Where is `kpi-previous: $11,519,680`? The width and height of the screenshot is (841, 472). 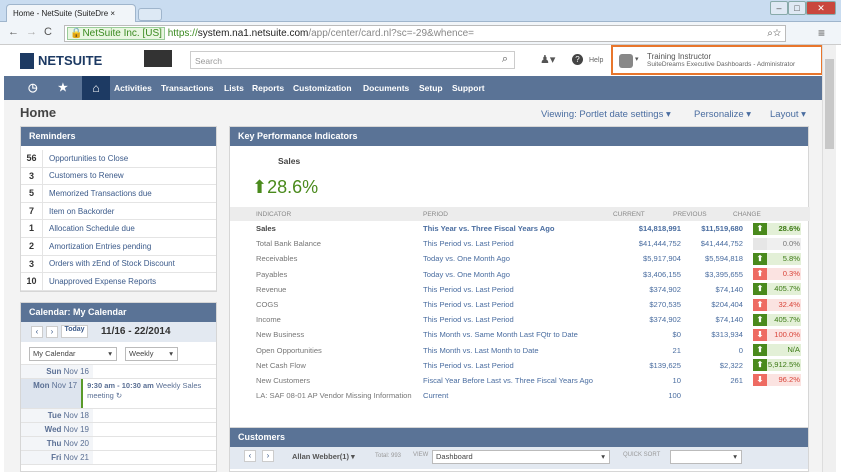 kpi-previous: $11,519,680 is located at coordinates (712, 228).